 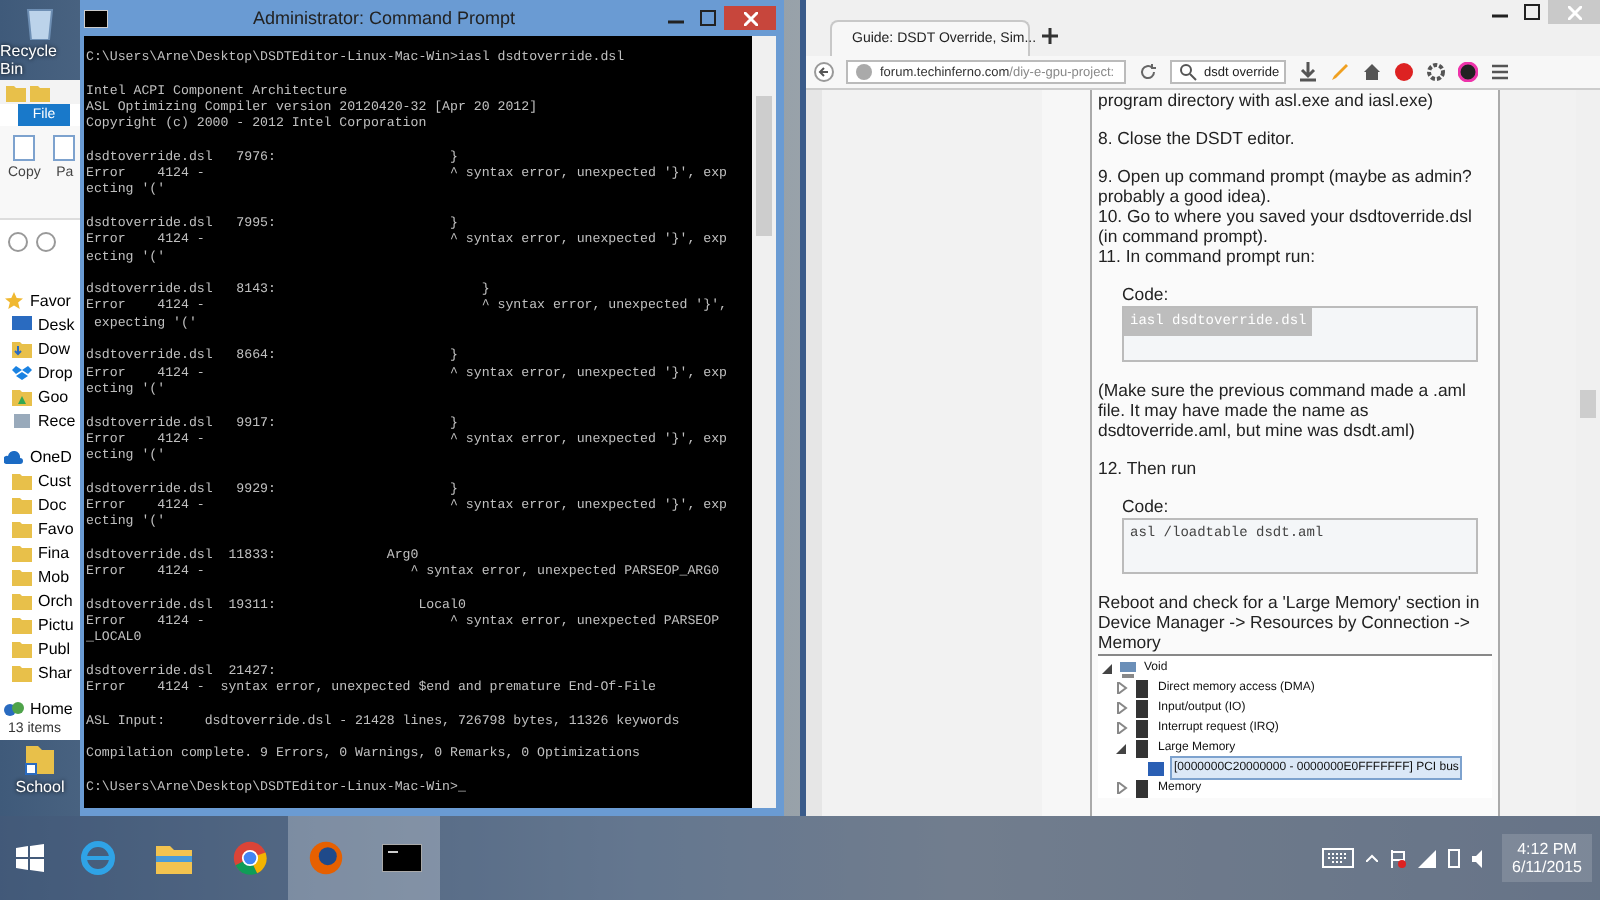 I want to click on article-paragraph: program directory with asl.exe and iasl.exe), so click(x=1267, y=100).